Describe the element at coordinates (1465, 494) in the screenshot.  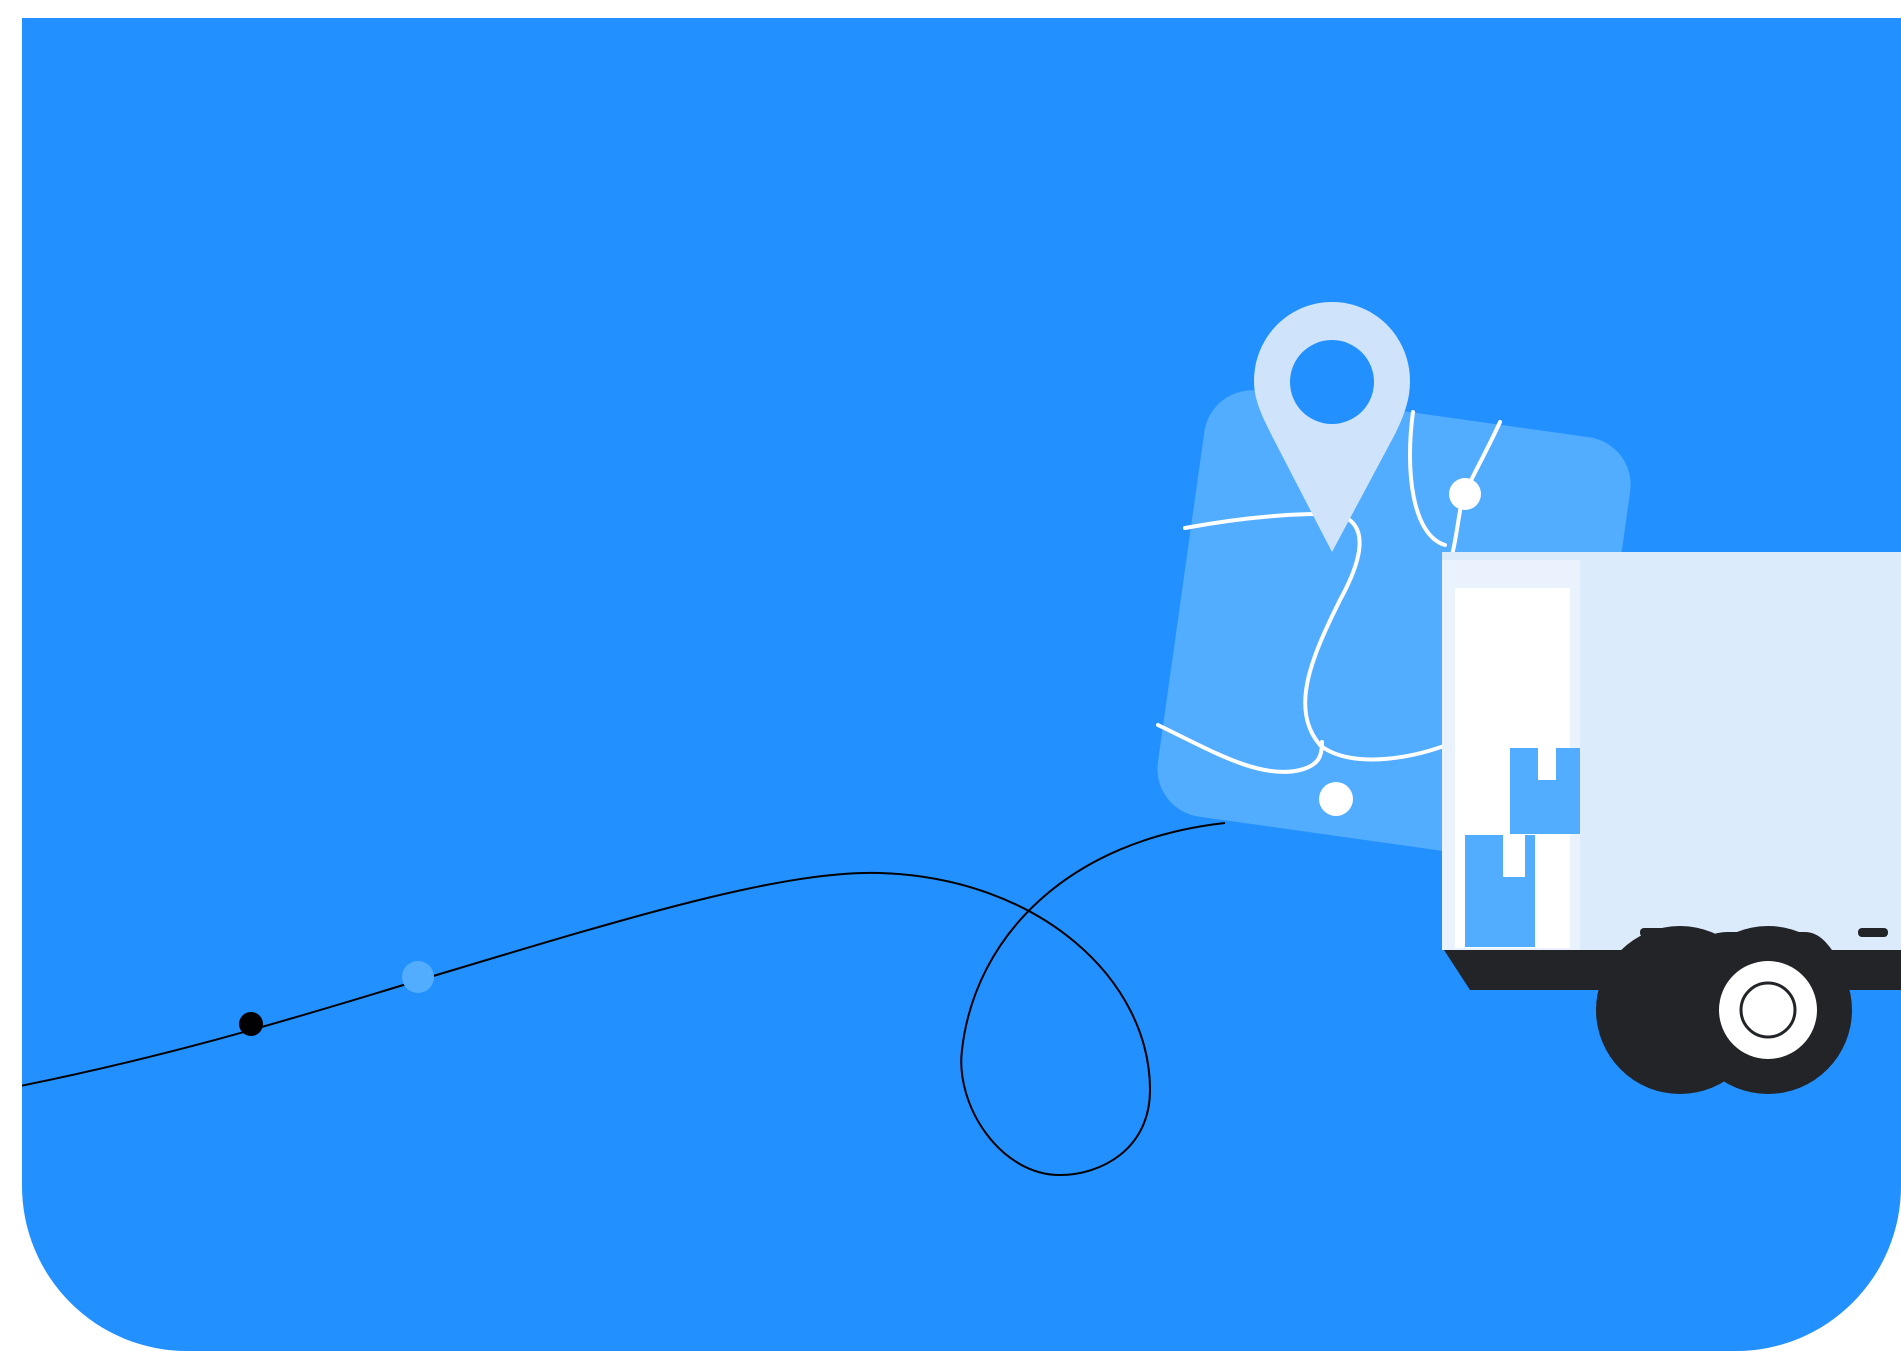
I see `map-node-top` at that location.